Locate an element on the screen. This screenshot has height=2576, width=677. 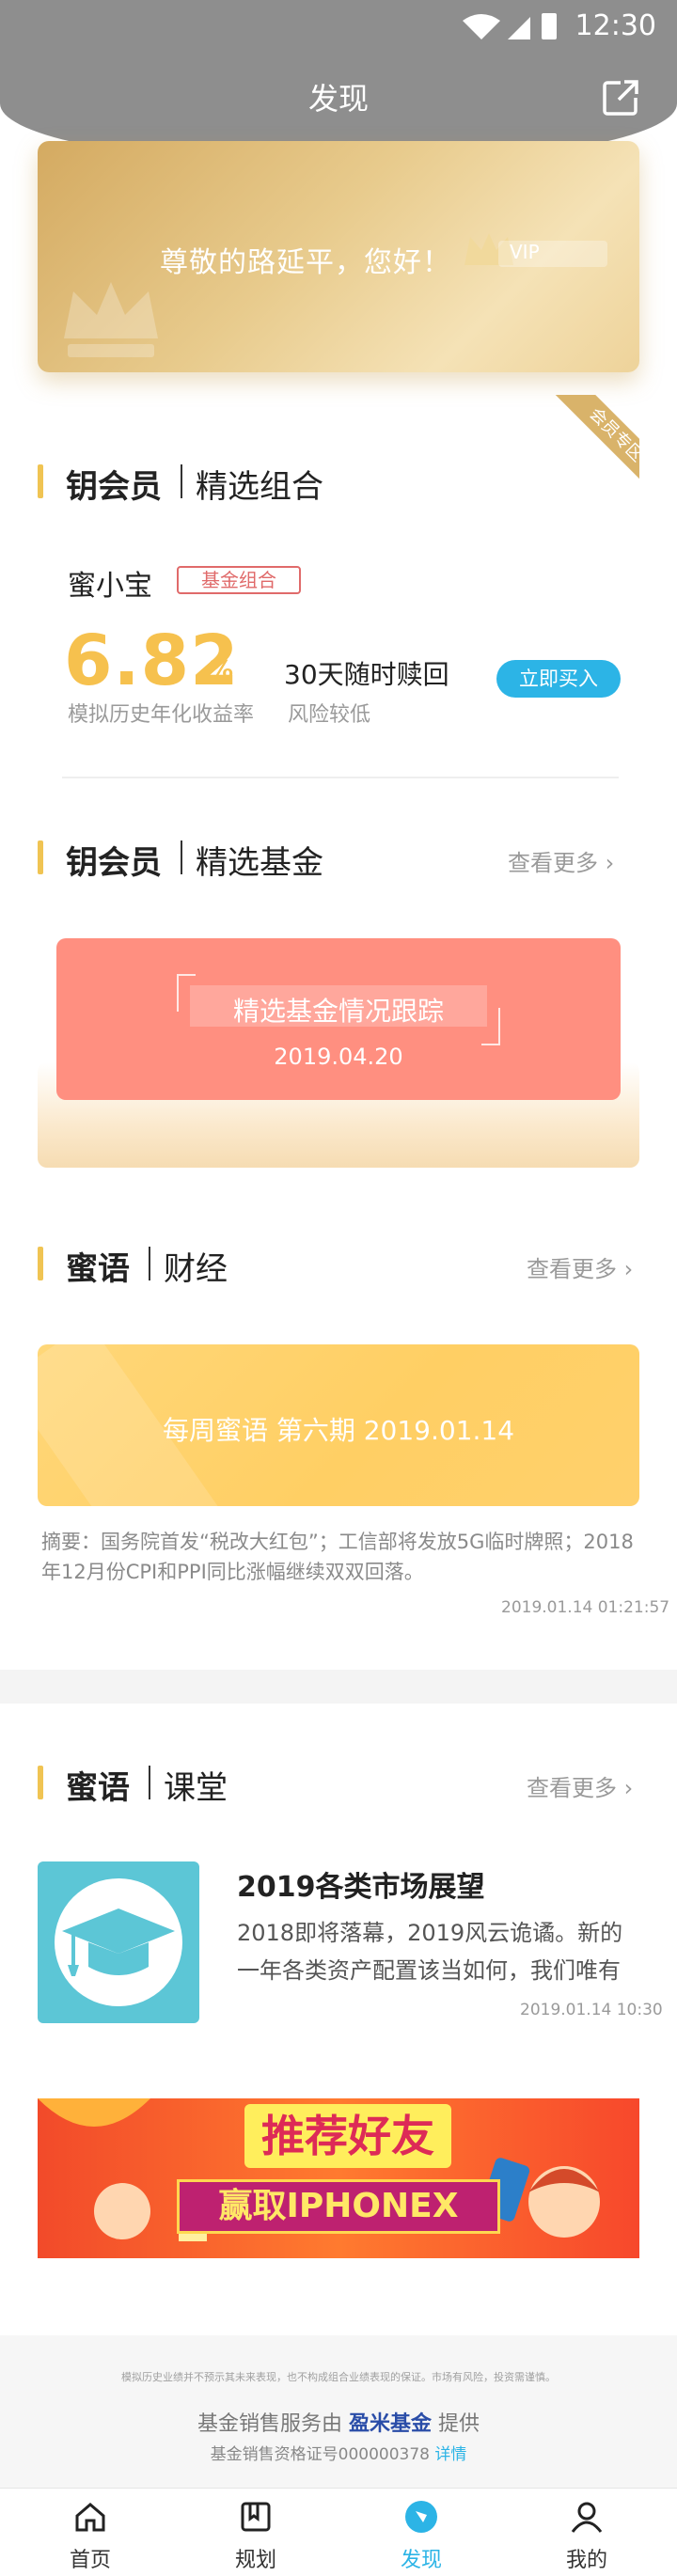
tab-plan: 规划 is located at coordinates (255, 2533).